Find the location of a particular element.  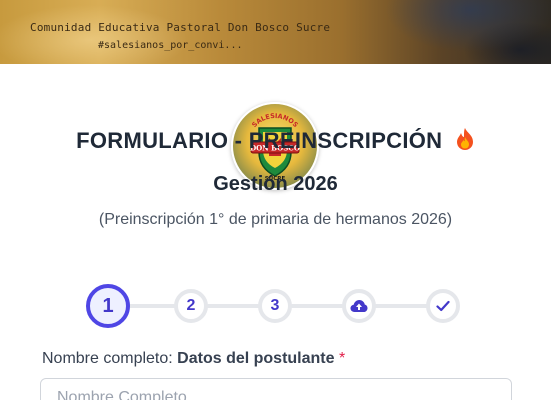

svg-text: SALESIANOS is located at coordinates (275, 120).